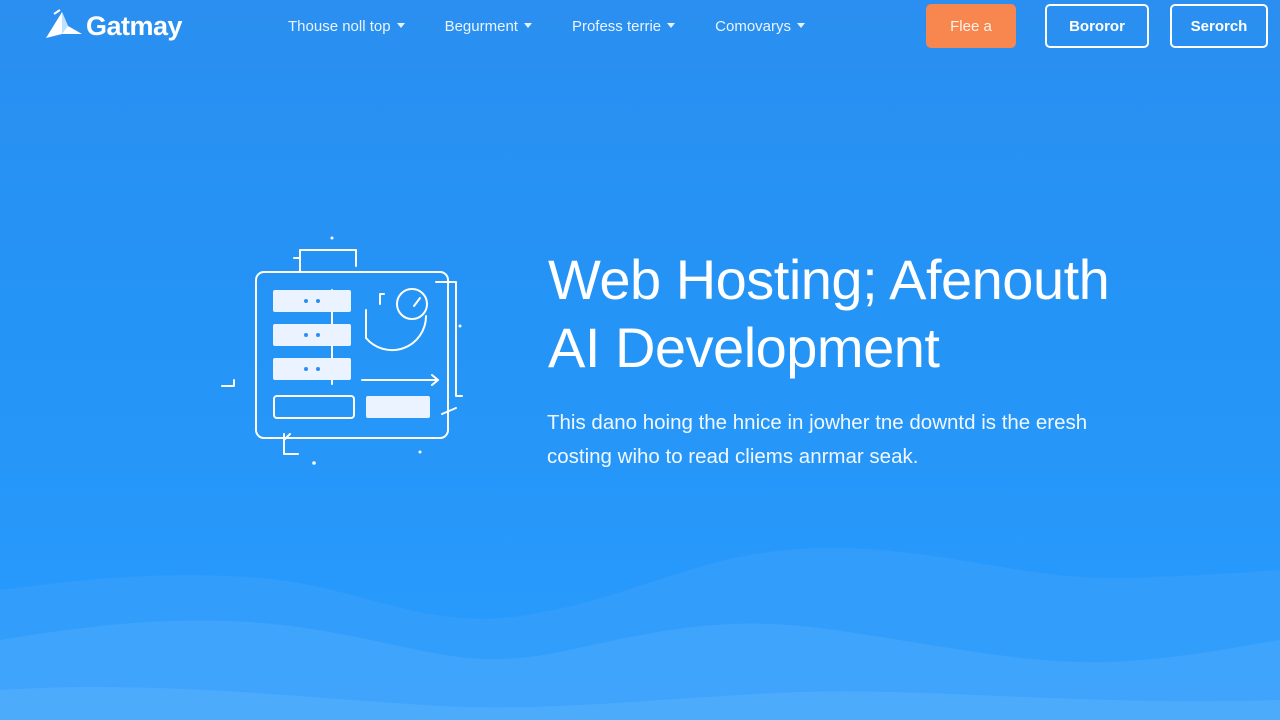 This screenshot has height=720, width=1280. What do you see at coordinates (1097, 26) in the screenshot?
I see `borrow-button: Bororor` at bounding box center [1097, 26].